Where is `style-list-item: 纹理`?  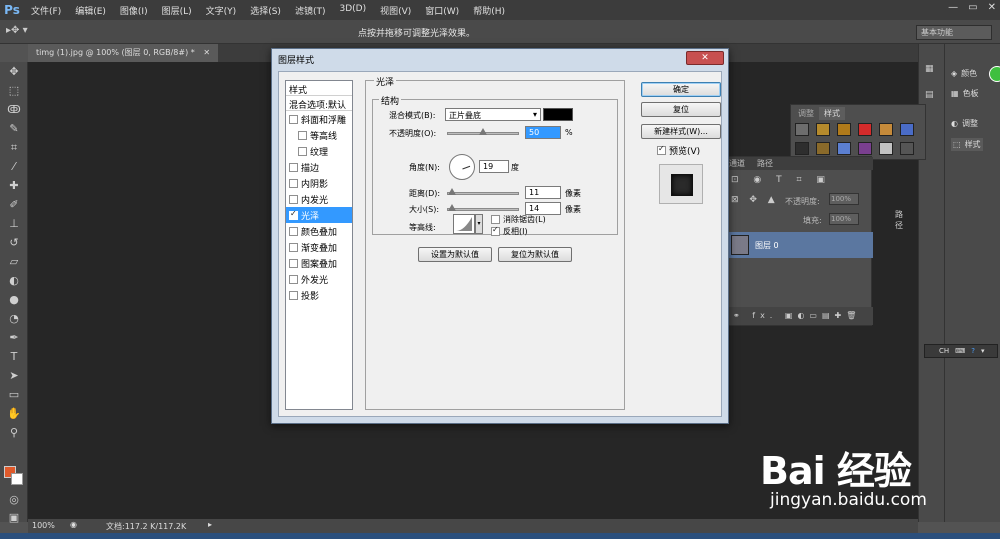
style-list-item: 纹理 is located at coordinates (319, 151).